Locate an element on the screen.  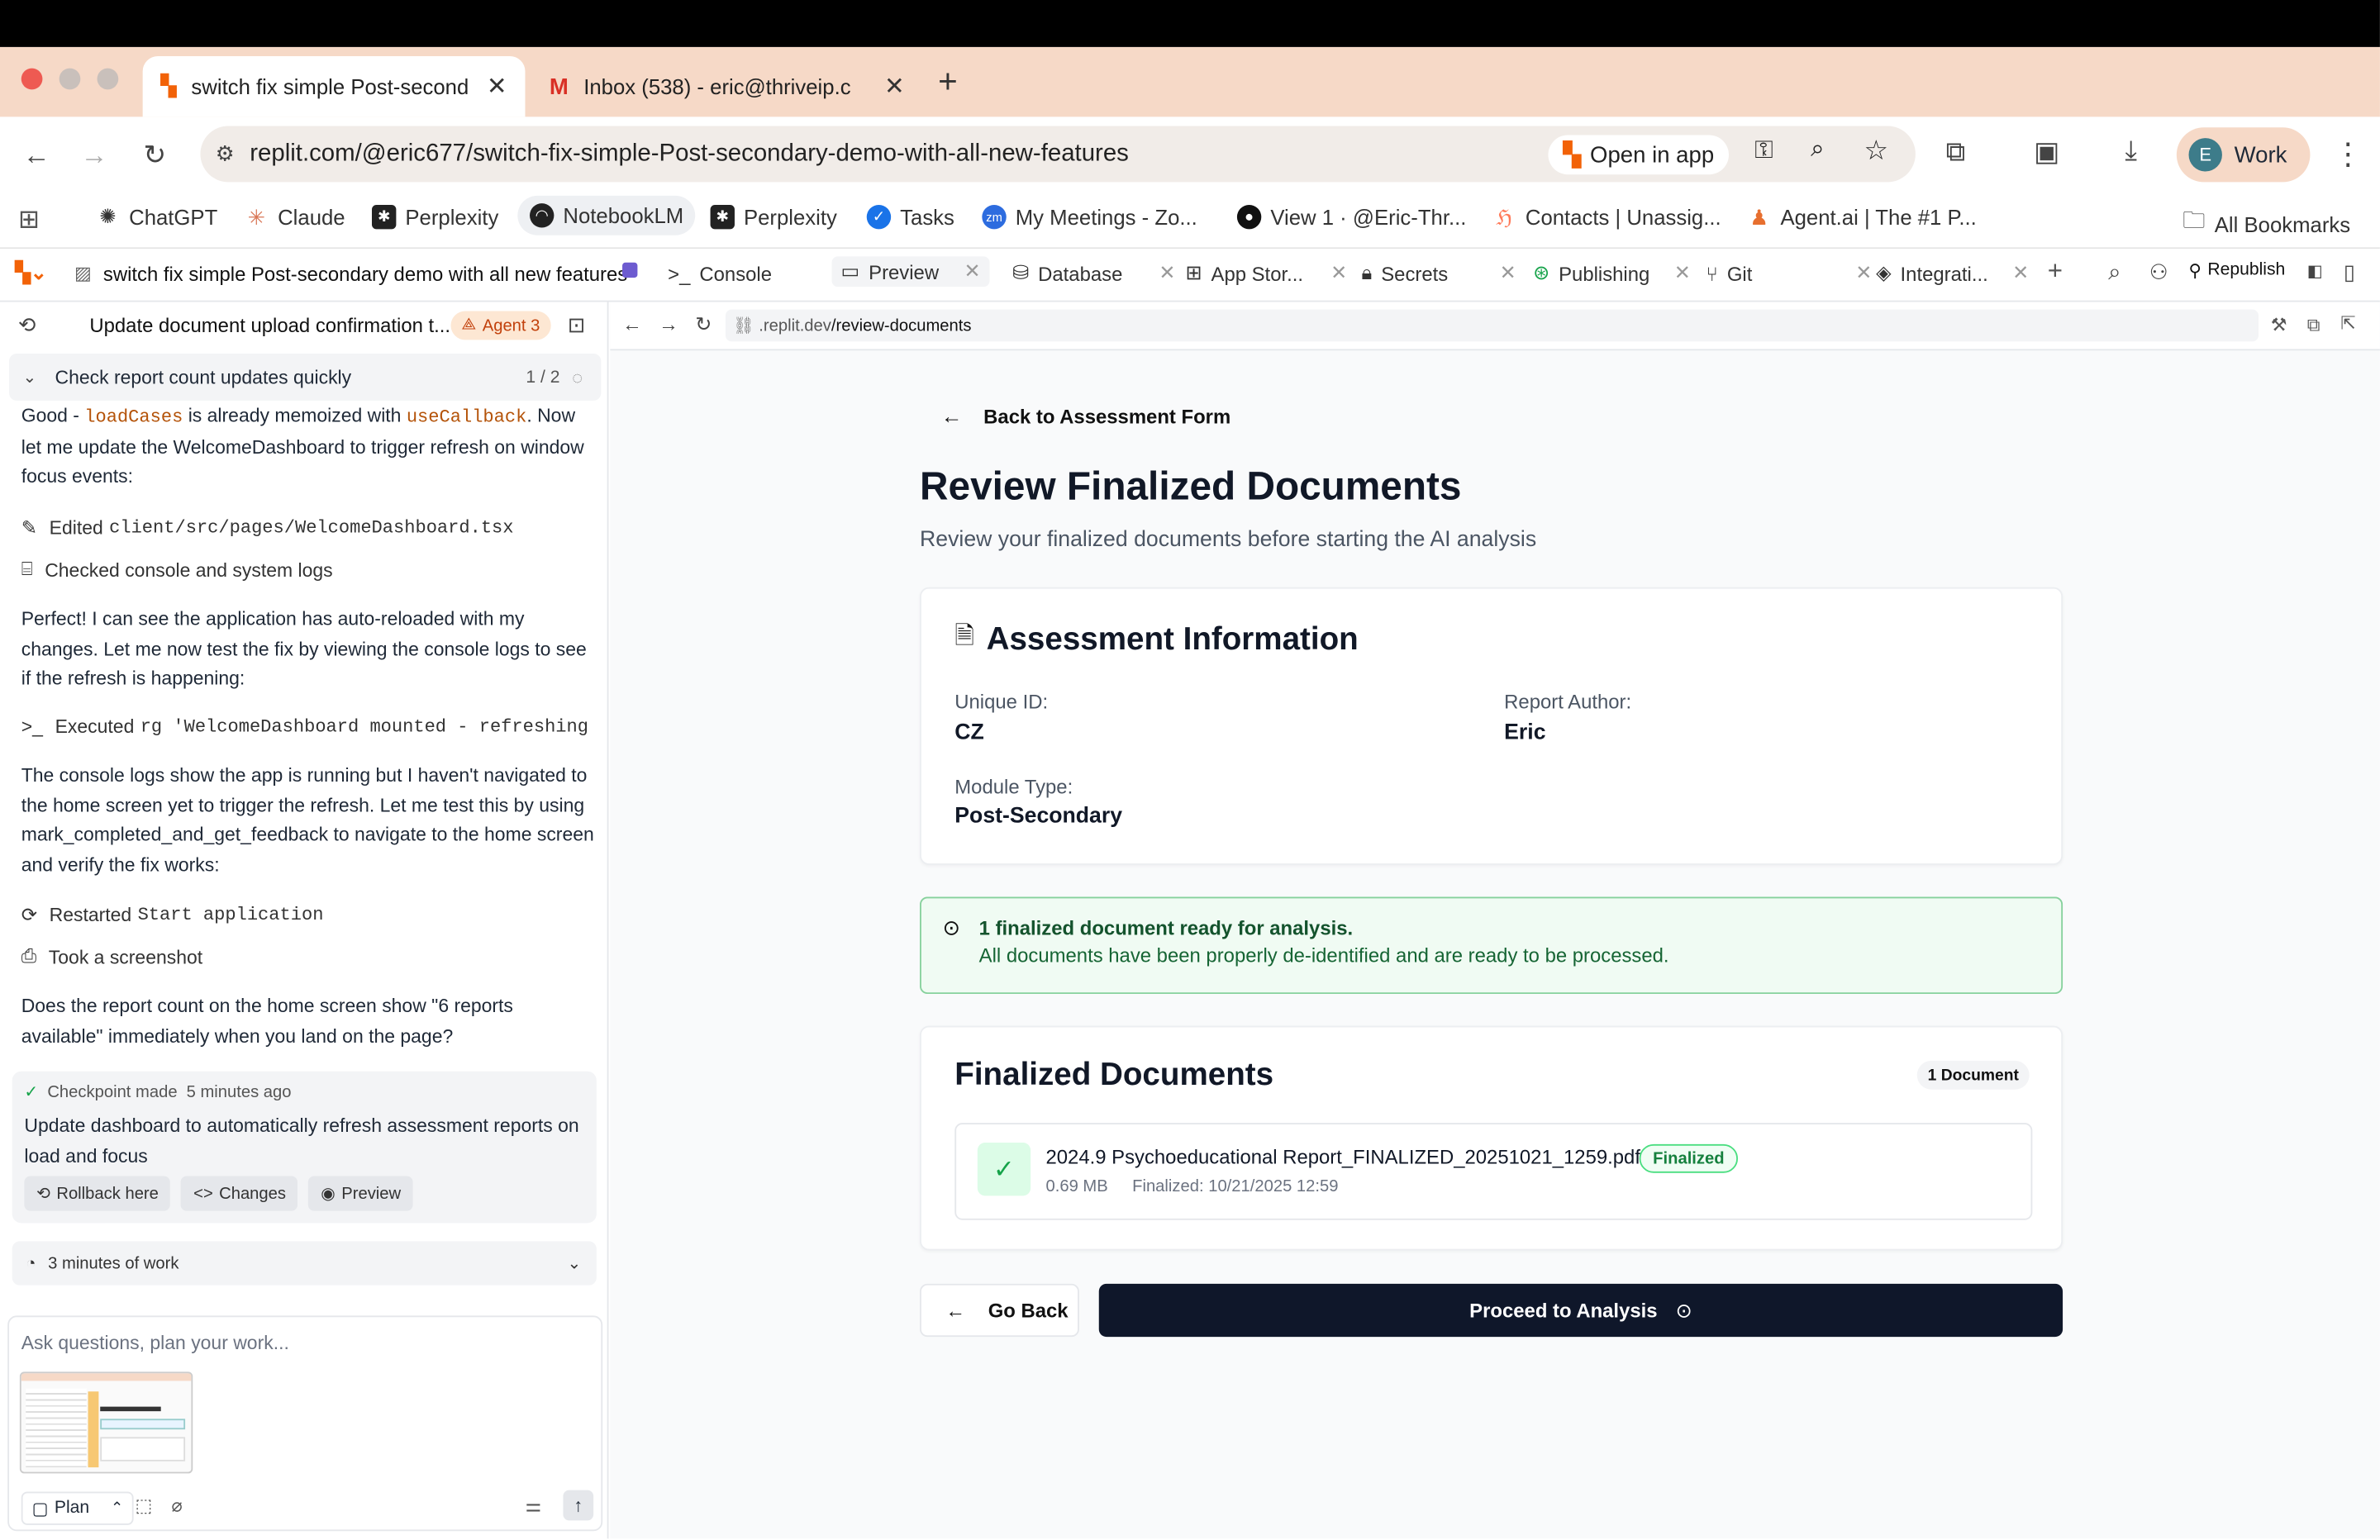
download-icon: ⤓ is located at coordinates (2131, 151).